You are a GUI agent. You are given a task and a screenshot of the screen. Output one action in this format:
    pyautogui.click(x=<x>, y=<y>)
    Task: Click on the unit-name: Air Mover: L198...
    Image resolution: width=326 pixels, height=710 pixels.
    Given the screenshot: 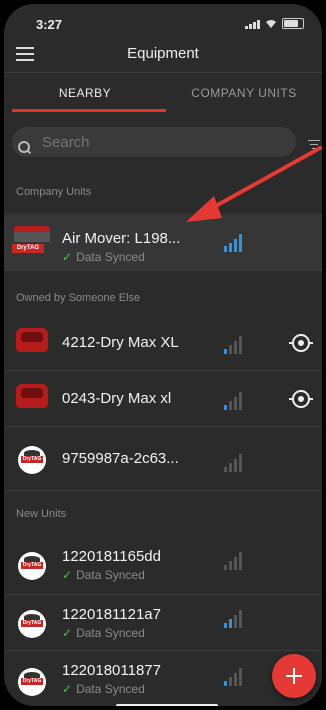 What is the action you would take?
    pyautogui.click(x=121, y=238)
    